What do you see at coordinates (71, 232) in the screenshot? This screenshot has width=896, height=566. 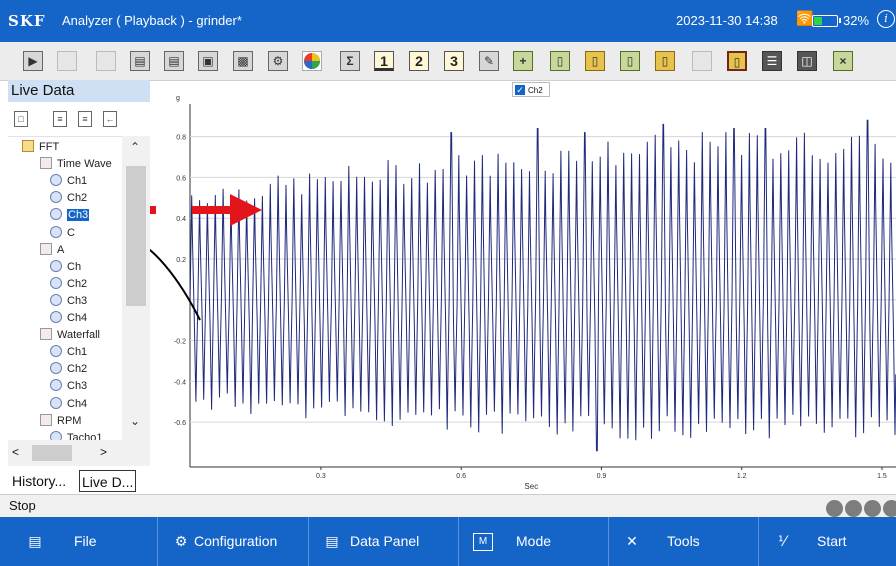 I see `tree-item-label: C` at bounding box center [71, 232].